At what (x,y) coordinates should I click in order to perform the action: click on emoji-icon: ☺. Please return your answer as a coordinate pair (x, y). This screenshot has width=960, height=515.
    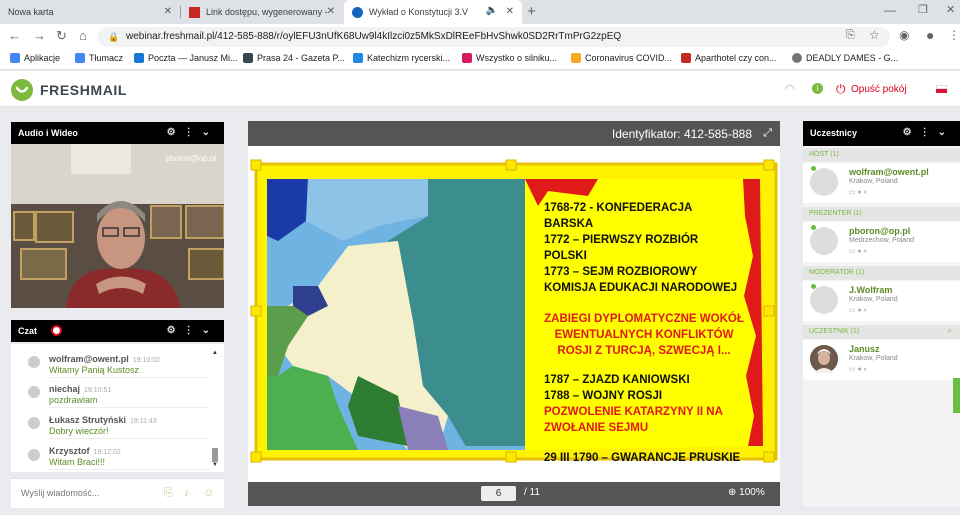
    Looking at the image, I should click on (208, 493).